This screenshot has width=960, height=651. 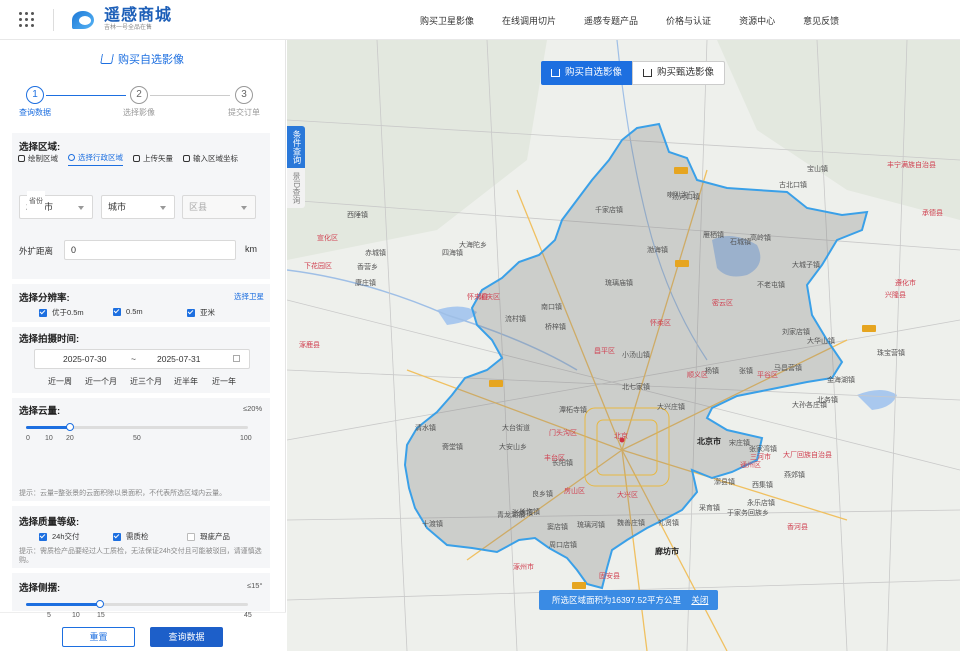 I want to click on cart-icon, so click(x=107, y=59).